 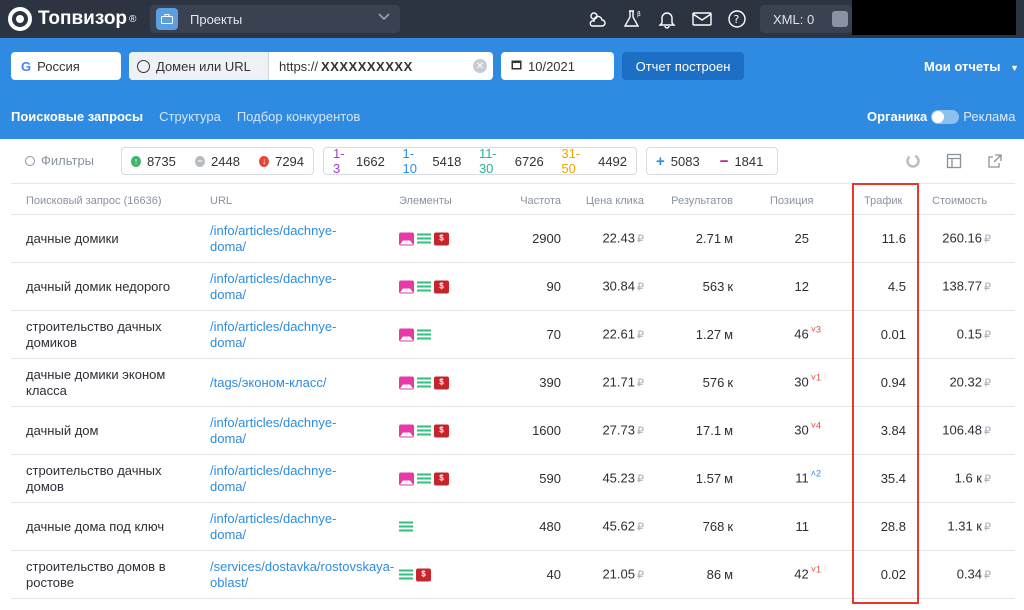 I want to click on domain-mode-label: Домен или URL, so click(x=203, y=66).